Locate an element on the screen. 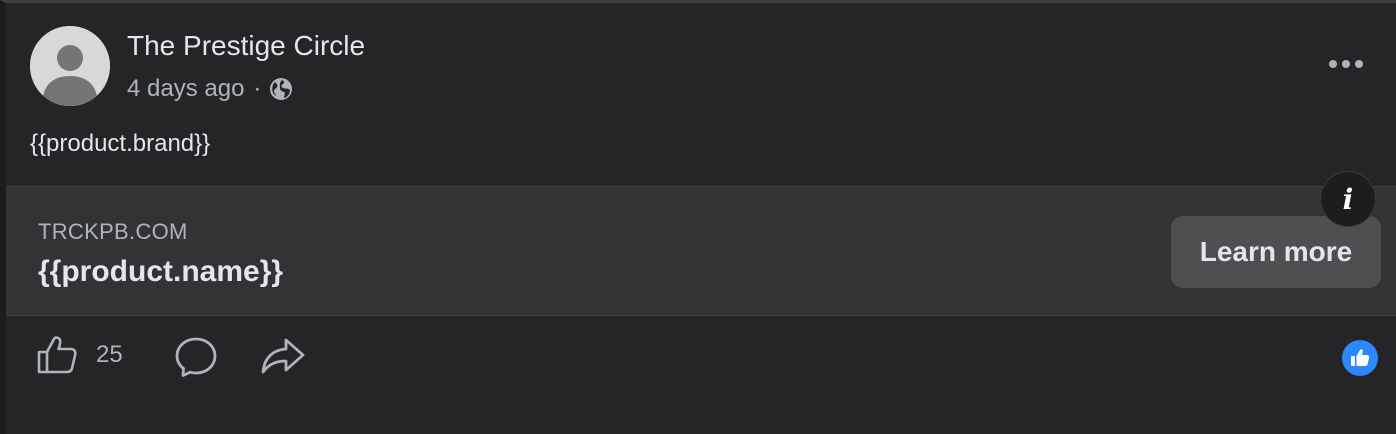  post-meta: 4 days ago · is located at coordinates (210, 89).